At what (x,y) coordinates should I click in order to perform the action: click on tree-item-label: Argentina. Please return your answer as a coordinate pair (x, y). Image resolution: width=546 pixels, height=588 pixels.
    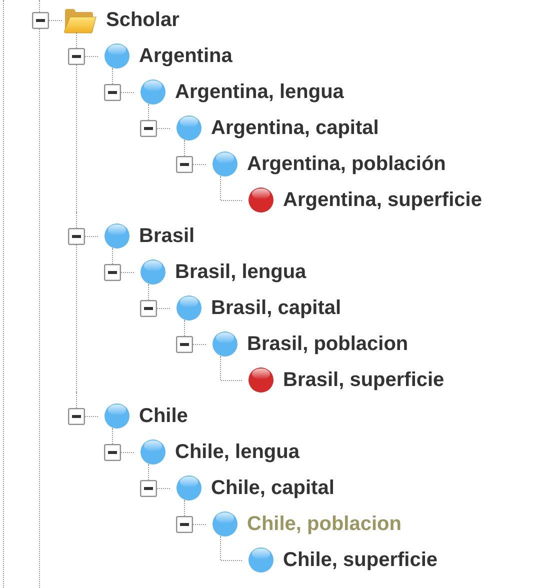
    Looking at the image, I should click on (185, 56).